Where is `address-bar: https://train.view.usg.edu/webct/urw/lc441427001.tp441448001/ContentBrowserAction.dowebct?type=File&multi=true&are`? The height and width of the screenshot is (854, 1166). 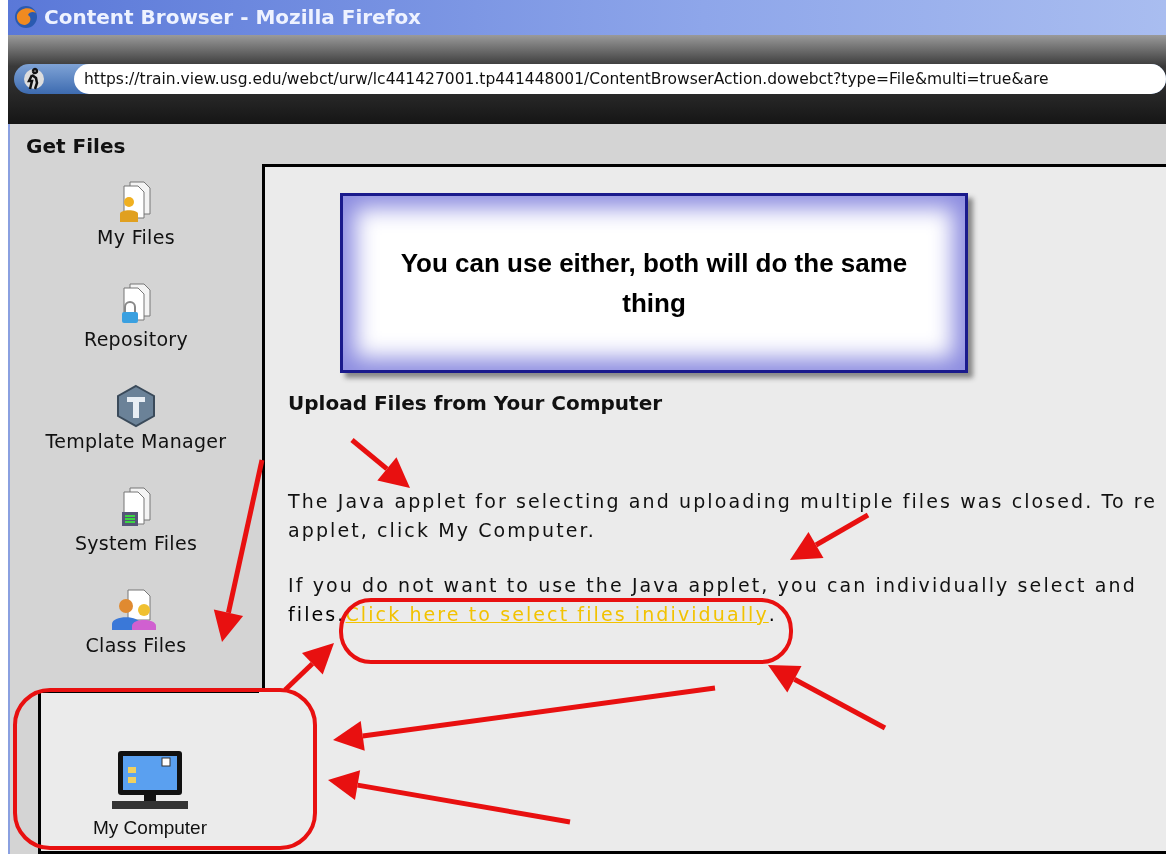 address-bar: https://train.view.usg.edu/webct/urw/lc441427001.tp441448001/ContentBrowserAction.dowebct?type=File&multi=true&are is located at coordinates (590, 79).